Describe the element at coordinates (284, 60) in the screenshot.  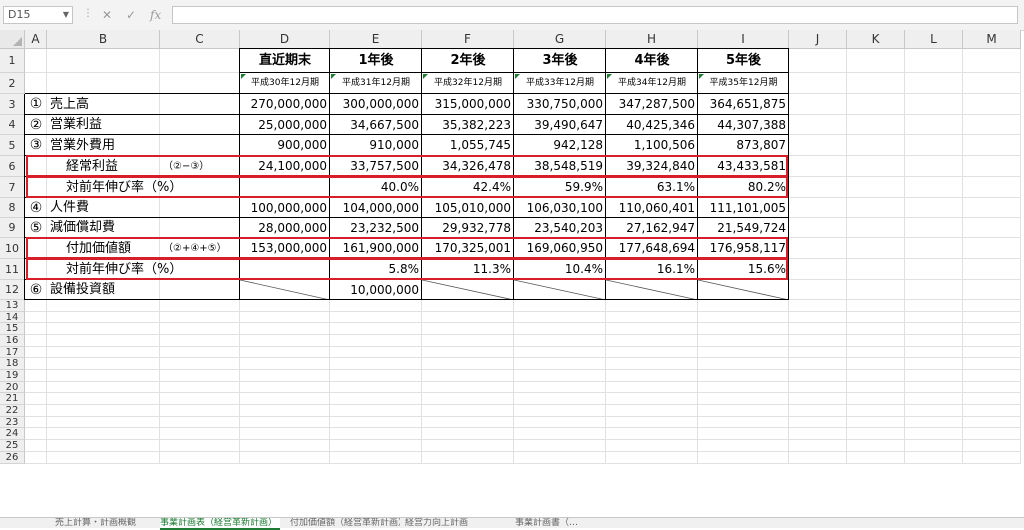
I see `period-header: 直近期末` at that location.